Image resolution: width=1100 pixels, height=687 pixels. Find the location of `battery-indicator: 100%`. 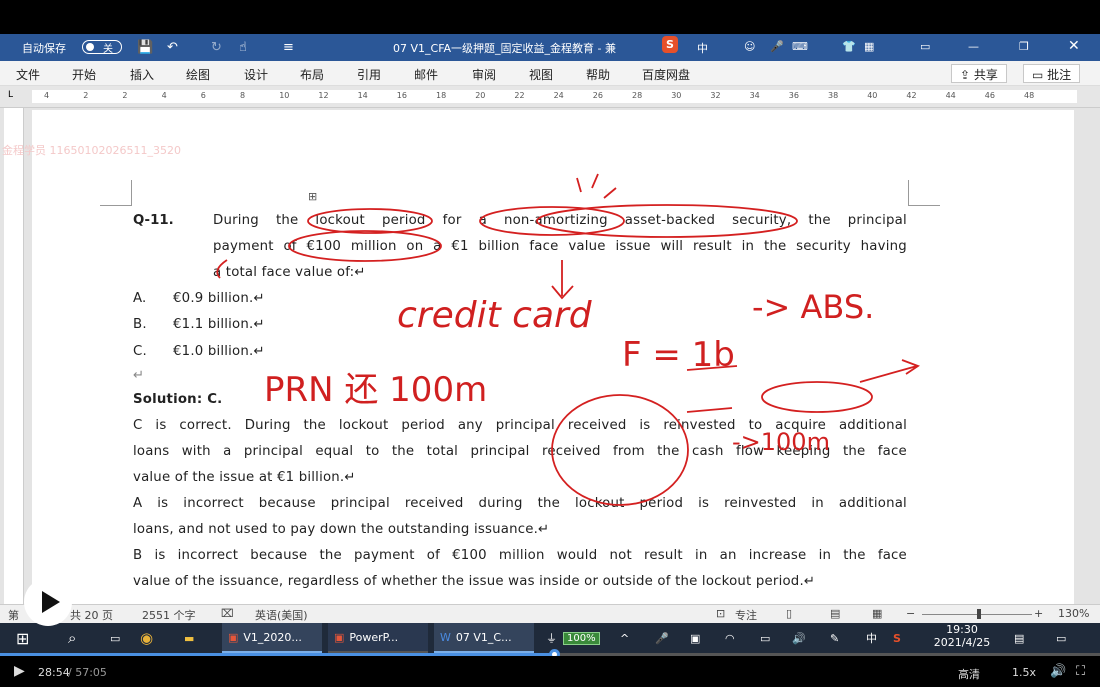

battery-indicator: 100% is located at coordinates (581, 638).